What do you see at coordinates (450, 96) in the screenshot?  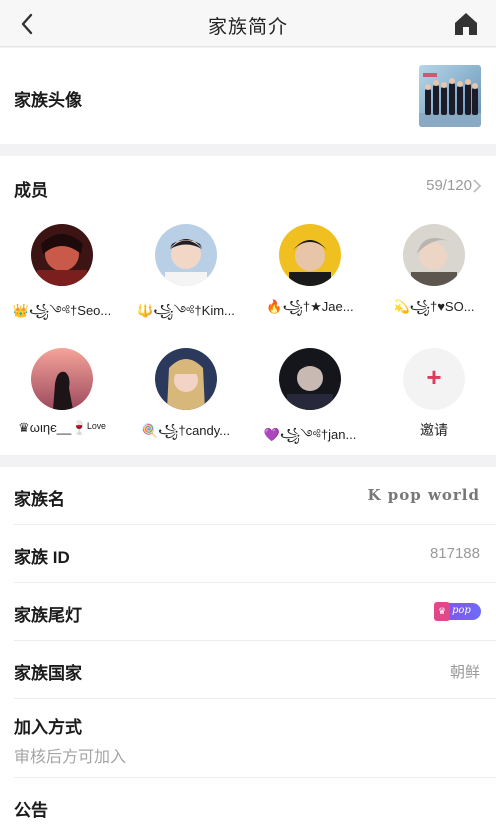 I see `family-avatar-image` at bounding box center [450, 96].